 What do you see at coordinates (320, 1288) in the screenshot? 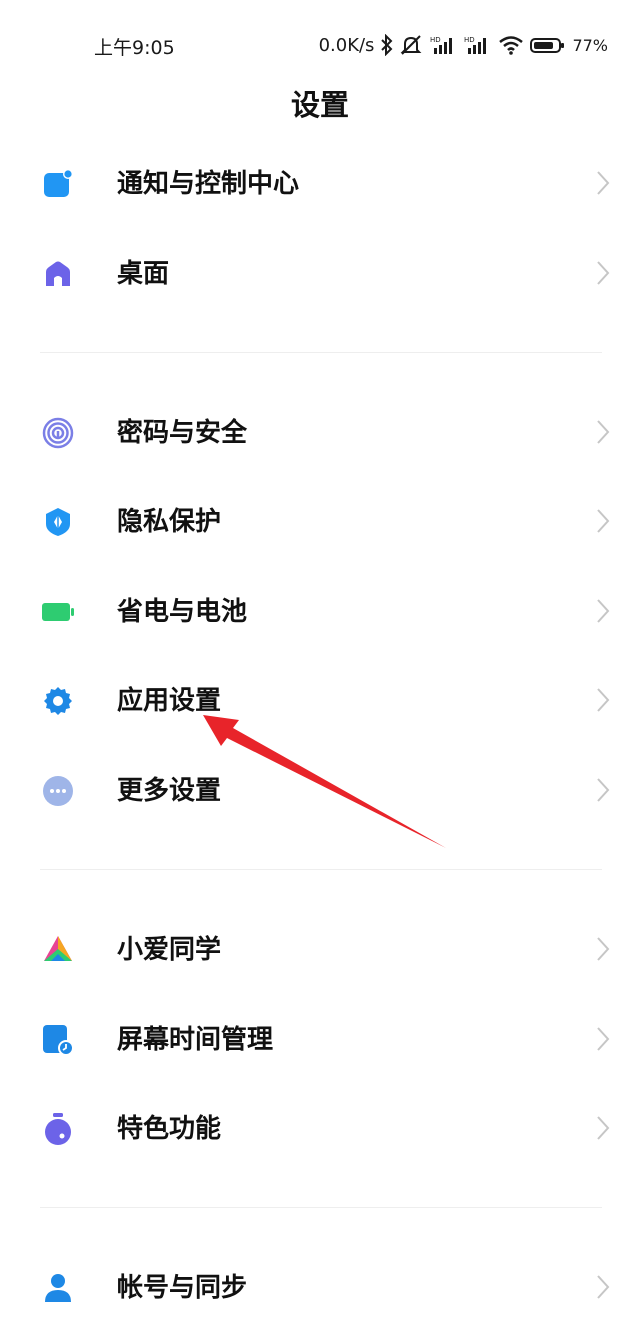
I see `settings-item-account-sync: 帐号与同步` at bounding box center [320, 1288].